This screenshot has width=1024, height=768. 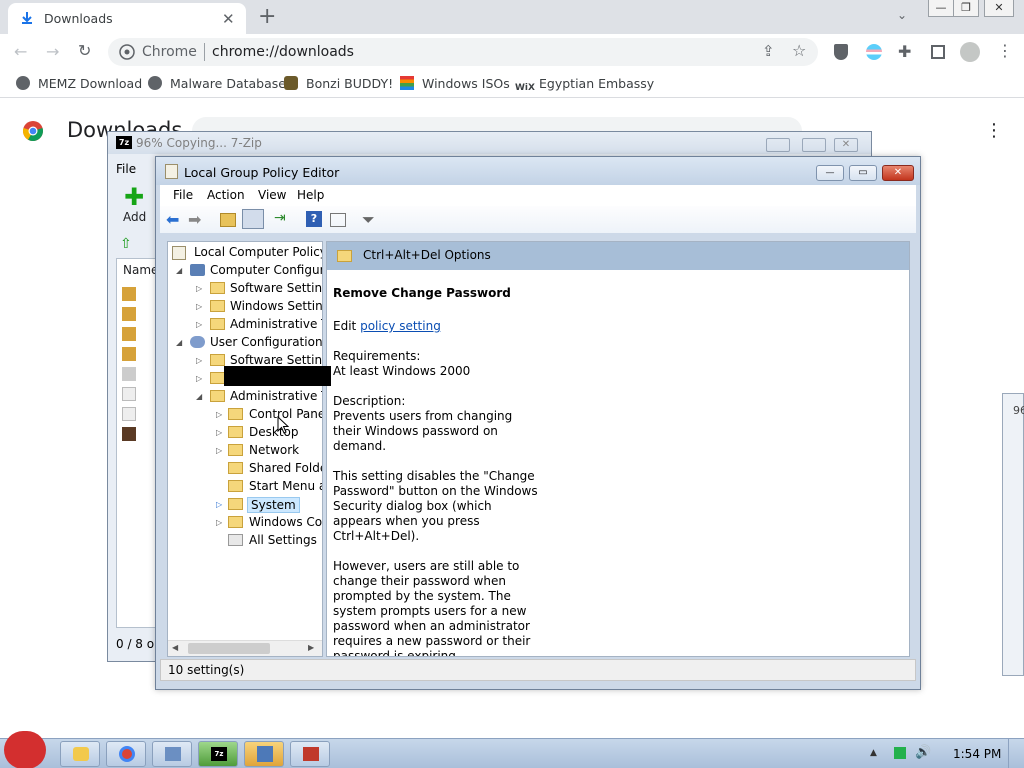 What do you see at coordinates (198, 219) in the screenshot?
I see `forward-arrow-icon: ➡` at bounding box center [198, 219].